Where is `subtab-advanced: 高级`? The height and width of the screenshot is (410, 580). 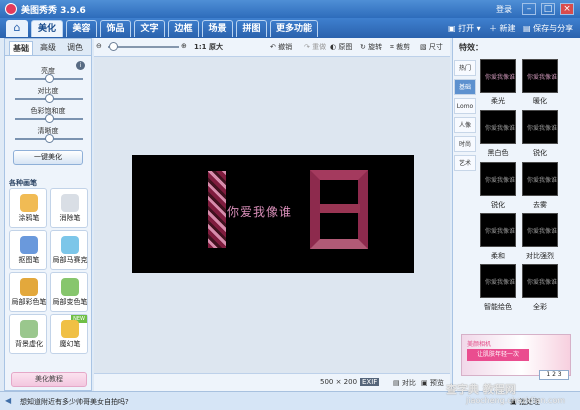 subtab-advanced: 高级 is located at coordinates (48, 48).